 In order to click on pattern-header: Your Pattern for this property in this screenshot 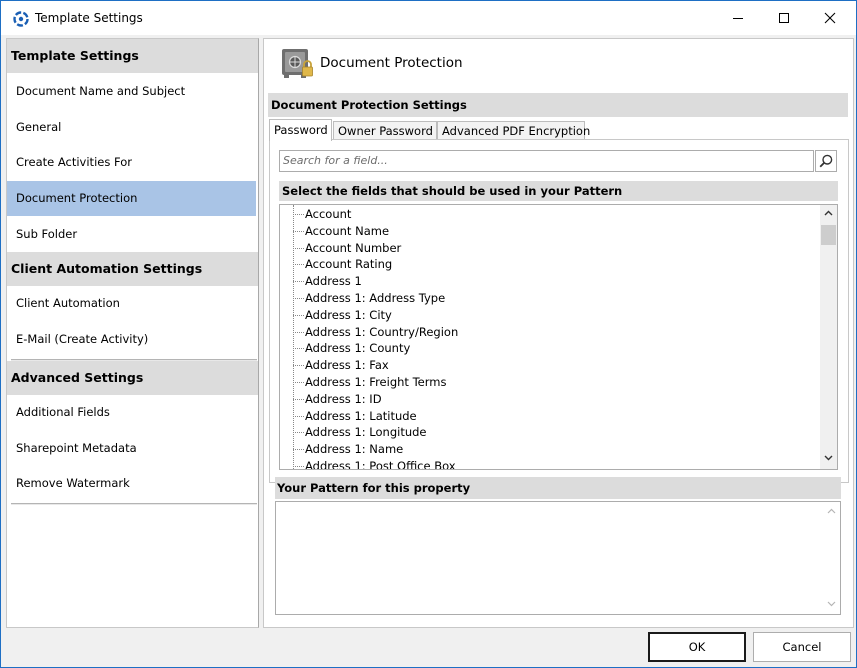, I will do `click(558, 488)`.